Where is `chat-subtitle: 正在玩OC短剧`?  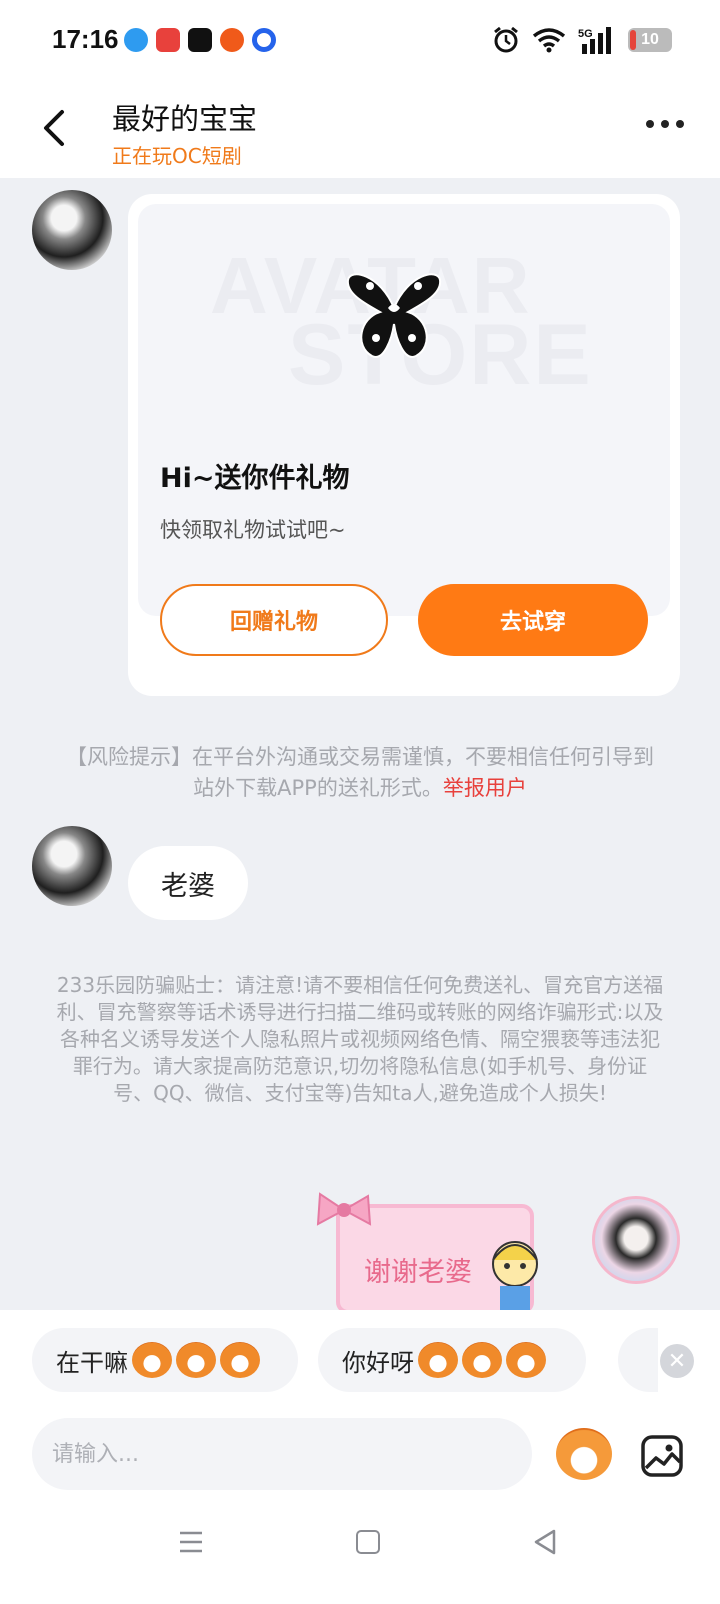 chat-subtitle: 正在玩OC短剧 is located at coordinates (177, 156).